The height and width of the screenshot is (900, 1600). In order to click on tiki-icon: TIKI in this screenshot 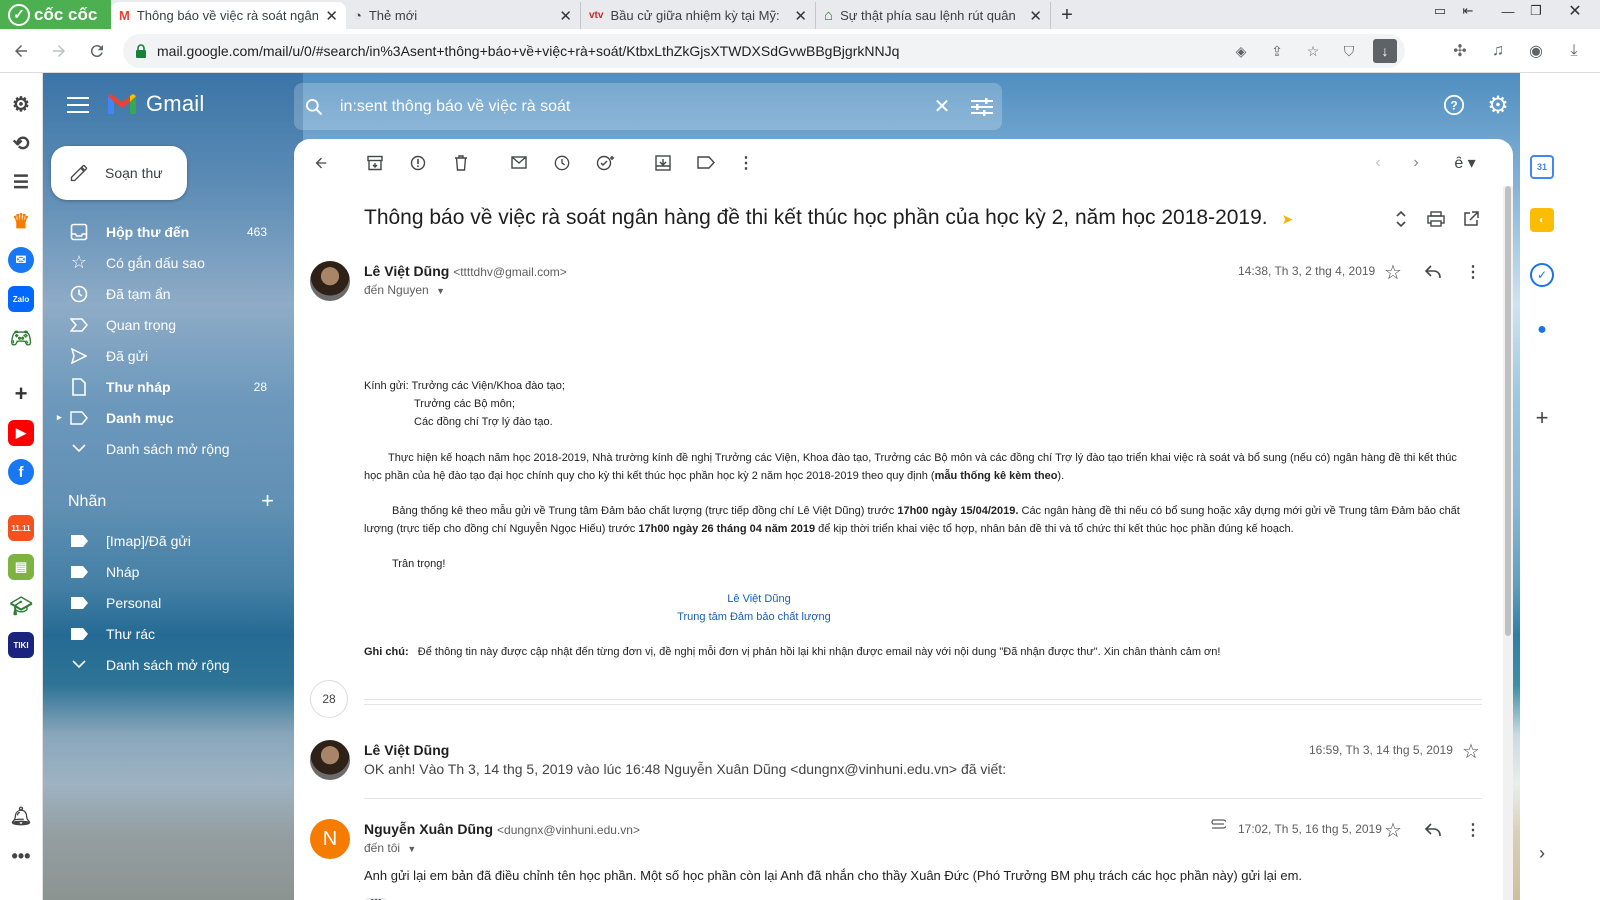, I will do `click(21, 645)`.